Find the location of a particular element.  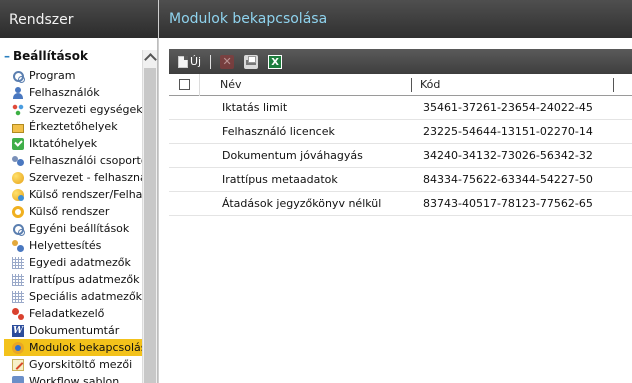

sidebar-item-label: Irattípus adatmezők is located at coordinates (84, 279).